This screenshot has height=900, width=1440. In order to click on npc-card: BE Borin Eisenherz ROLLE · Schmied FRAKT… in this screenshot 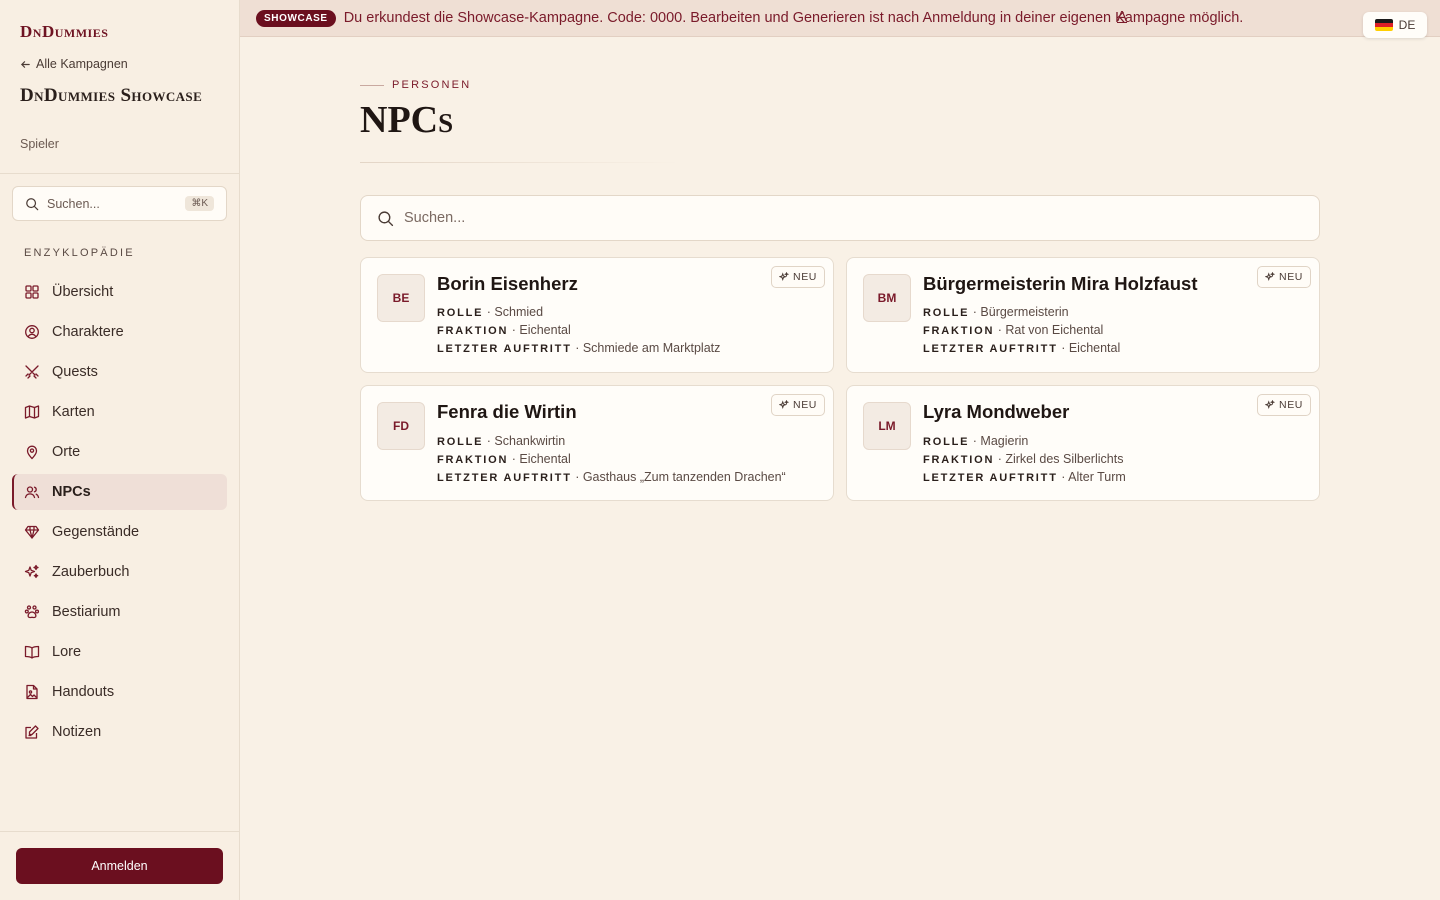, I will do `click(597, 315)`.